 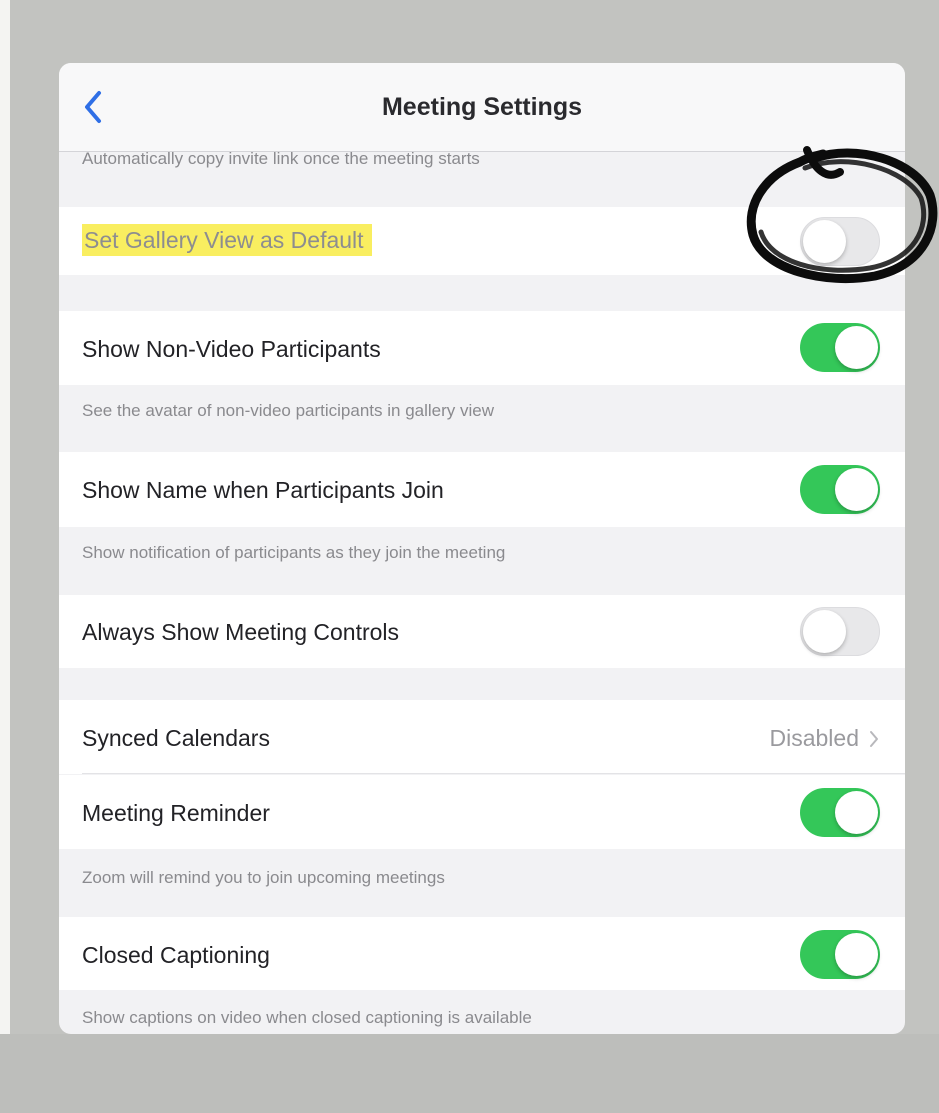 What do you see at coordinates (482, 348) in the screenshot?
I see `non-video-row: Show Non-Video Participants` at bounding box center [482, 348].